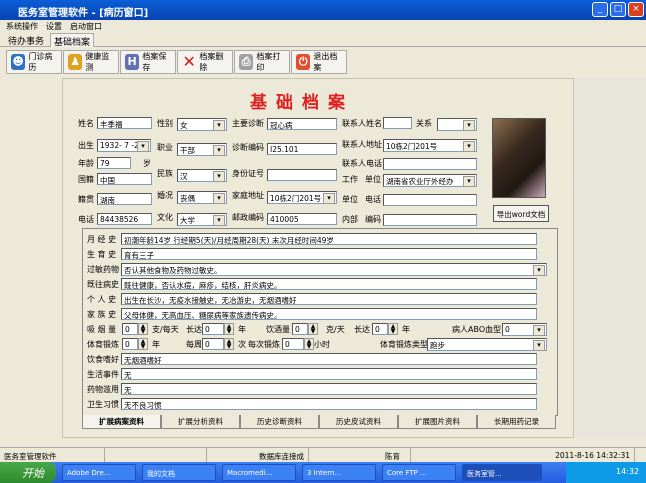 The image size is (646, 483). What do you see at coordinates (437, 422) in the screenshot?
I see `bottom-tab: 扩展图片资料` at bounding box center [437, 422].